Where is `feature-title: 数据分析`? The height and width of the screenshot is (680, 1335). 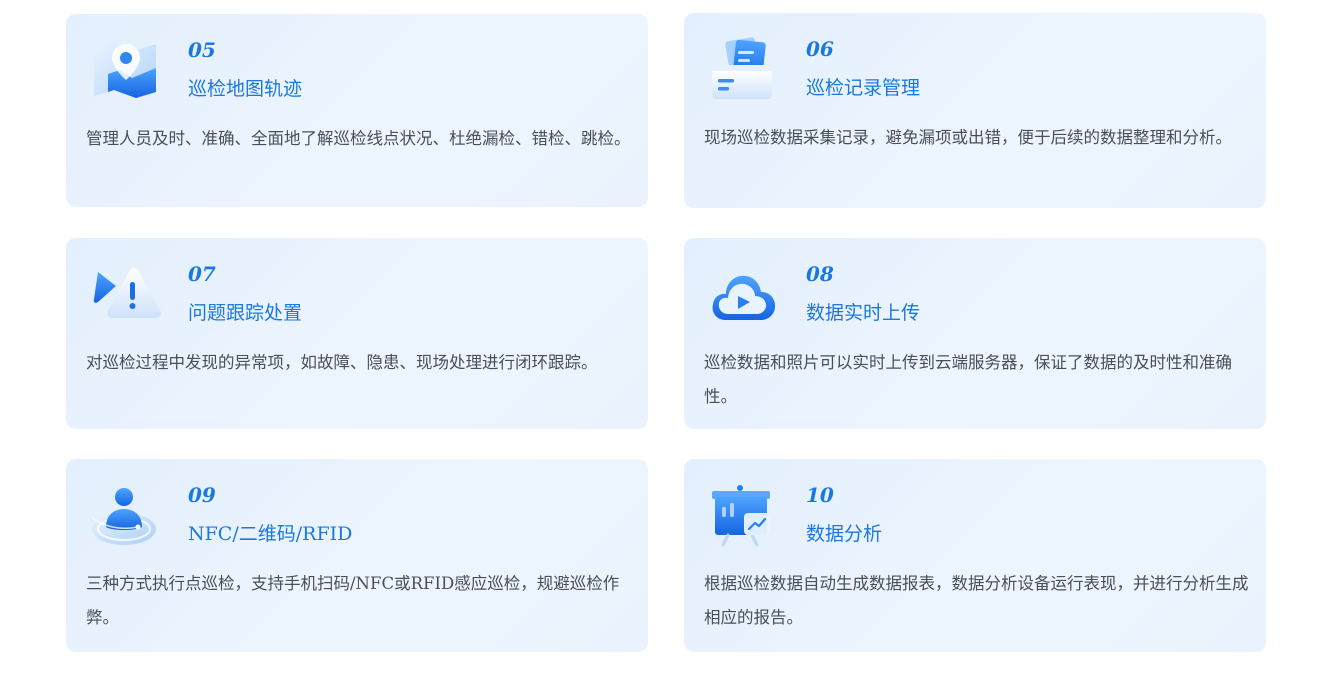
feature-title: 数据分析 is located at coordinates (844, 534).